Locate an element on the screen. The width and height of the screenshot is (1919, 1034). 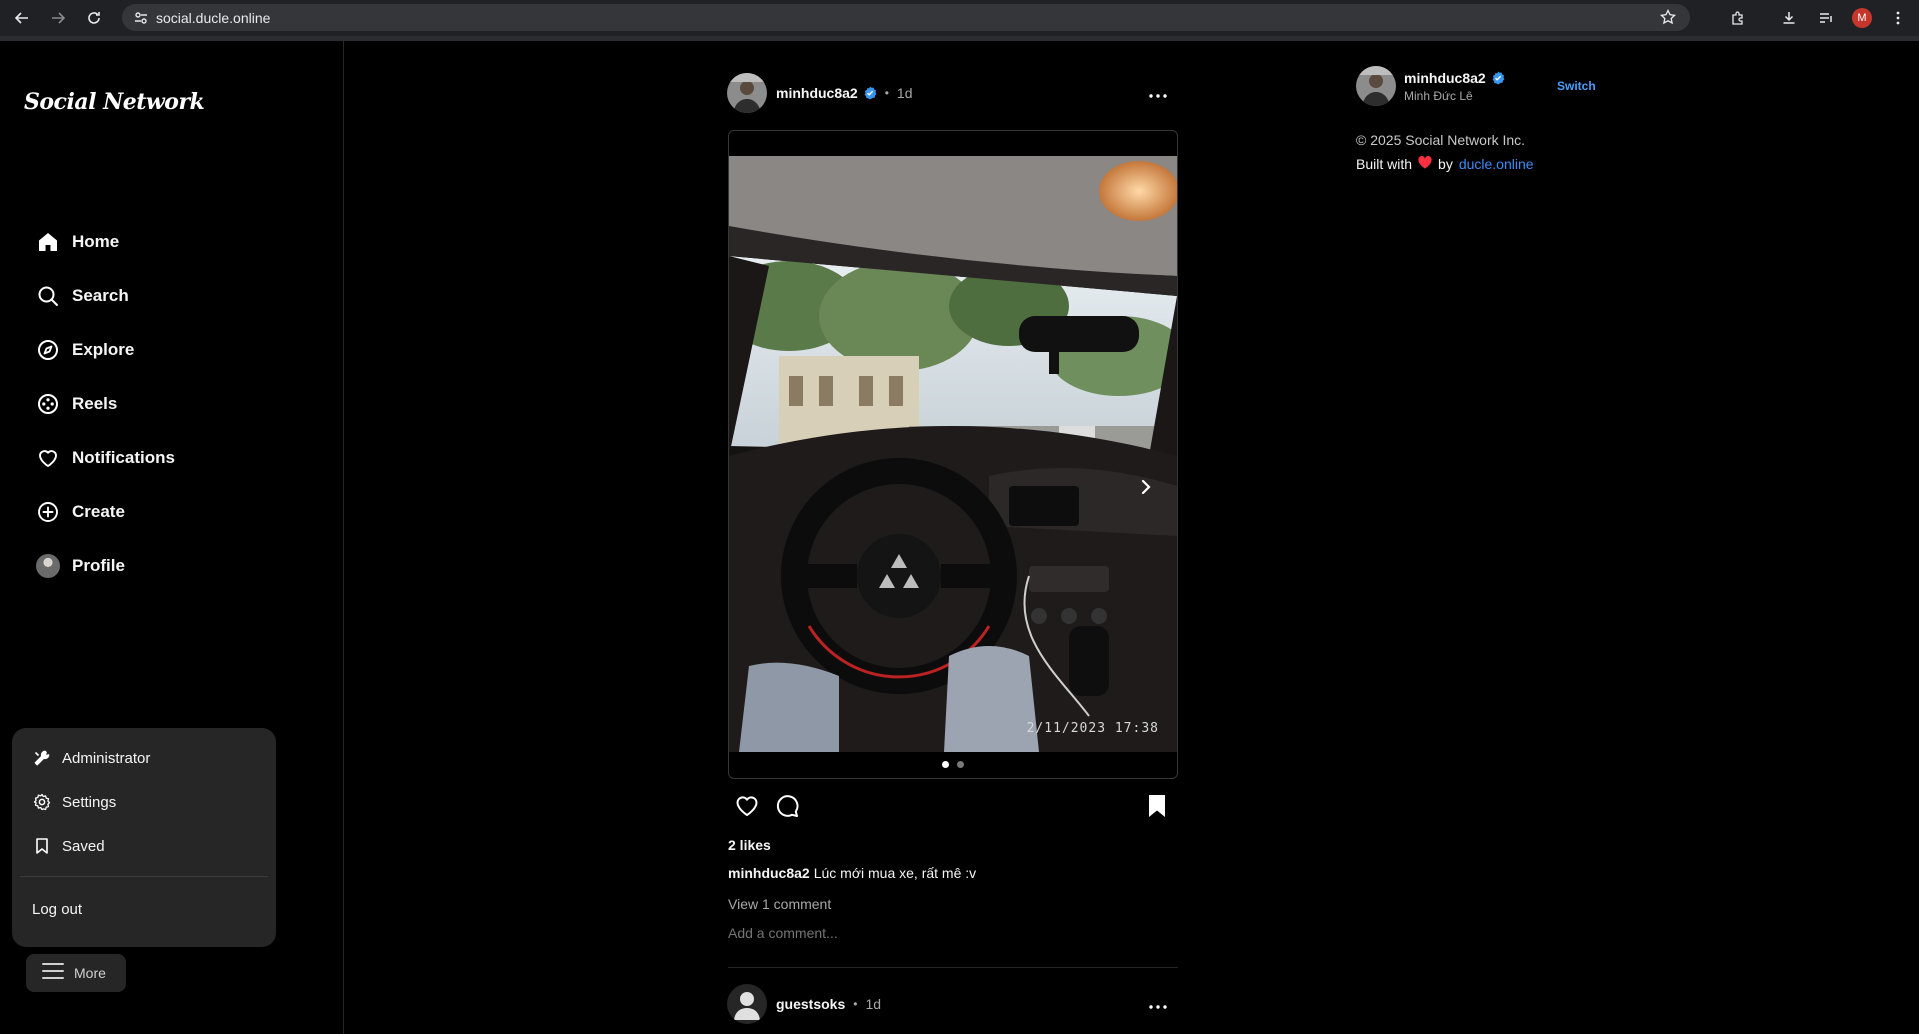
sidebar-item-home: Home is located at coordinates (174, 242).